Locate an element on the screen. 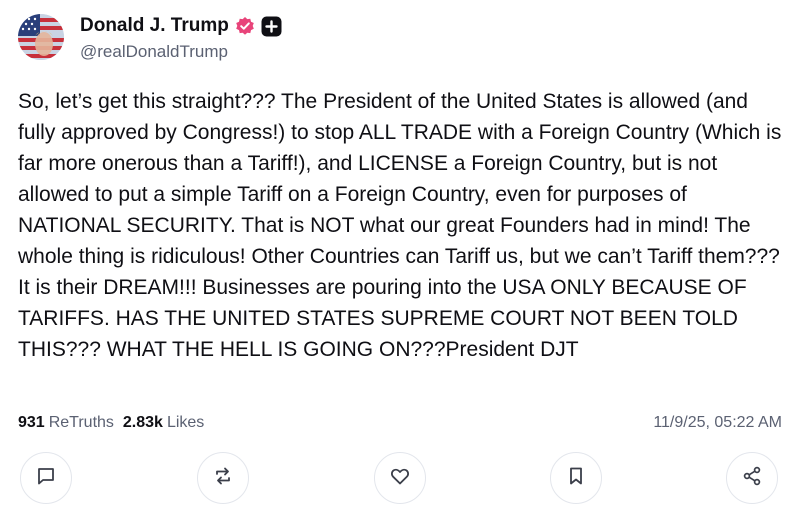 The height and width of the screenshot is (509, 800). retruth-button is located at coordinates (223, 478).